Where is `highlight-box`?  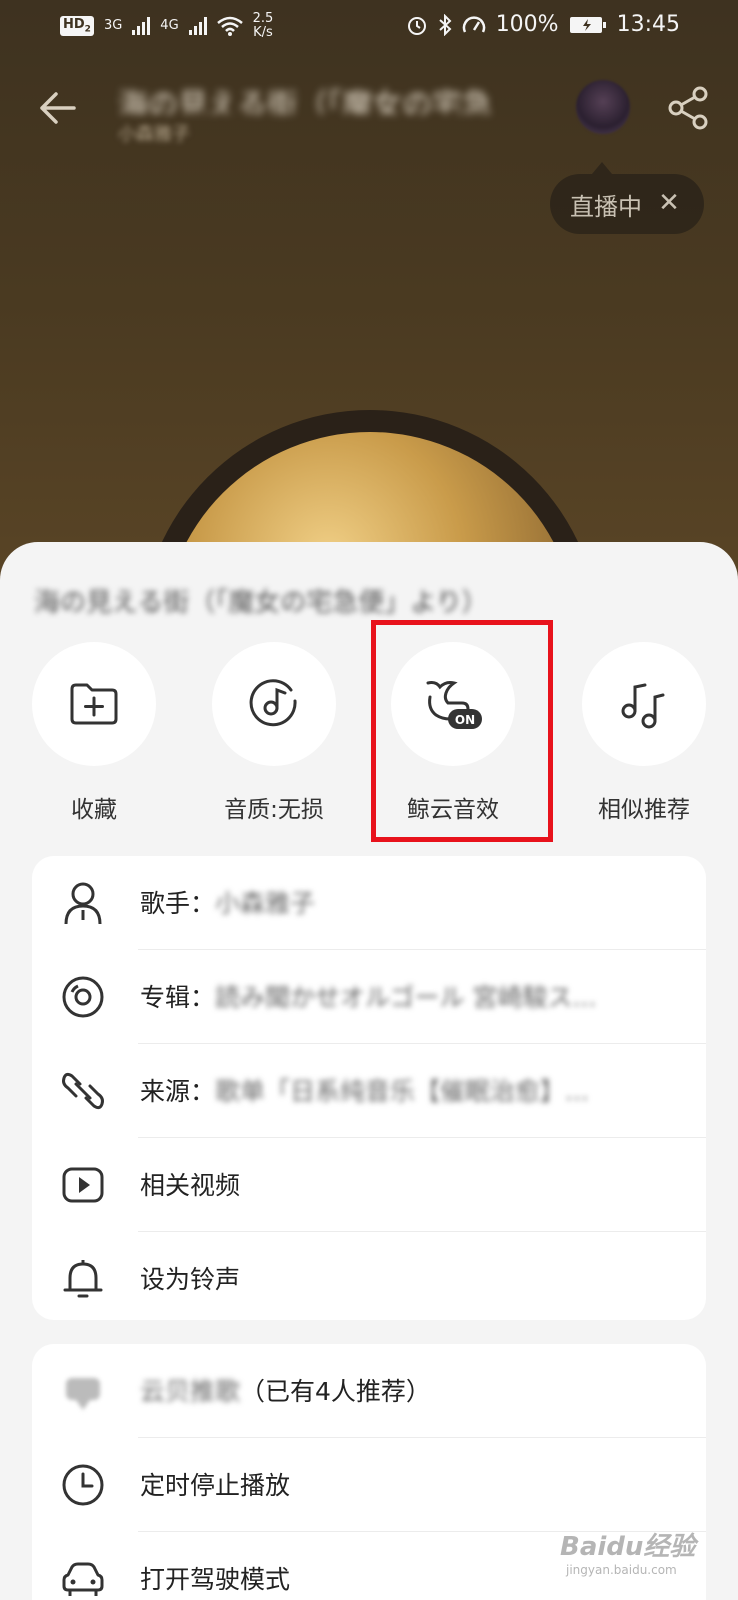 highlight-box is located at coordinates (462, 731).